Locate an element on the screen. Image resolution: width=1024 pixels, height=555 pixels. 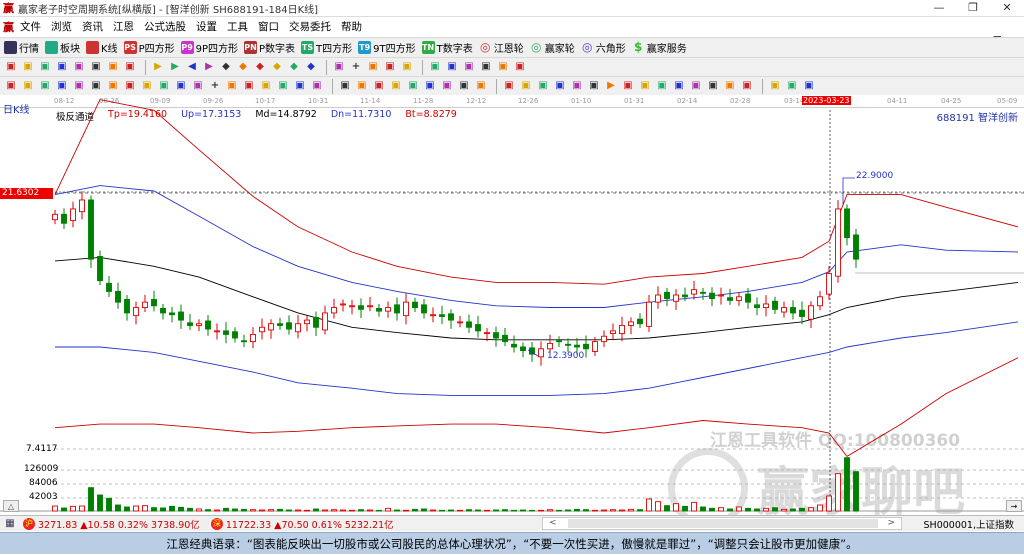
sz-index-quote: 深 11722.33 ▲70.50 0.61% 5232.21亿 is located at coordinates (301, 524).